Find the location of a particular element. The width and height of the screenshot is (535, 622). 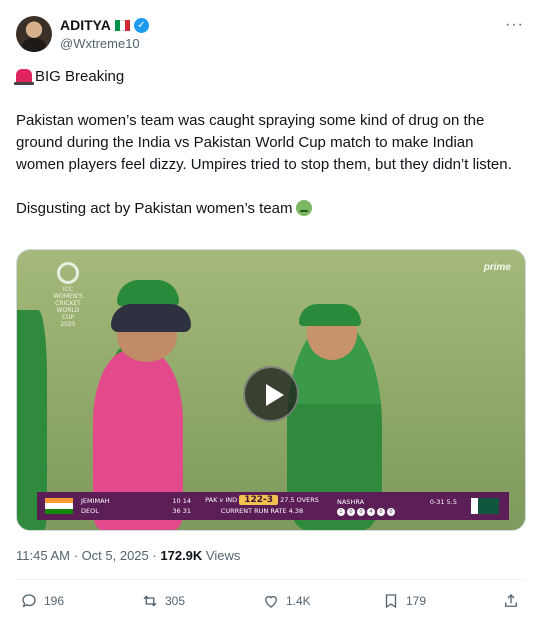

repost-button: 305 is located at coordinates (163, 601).